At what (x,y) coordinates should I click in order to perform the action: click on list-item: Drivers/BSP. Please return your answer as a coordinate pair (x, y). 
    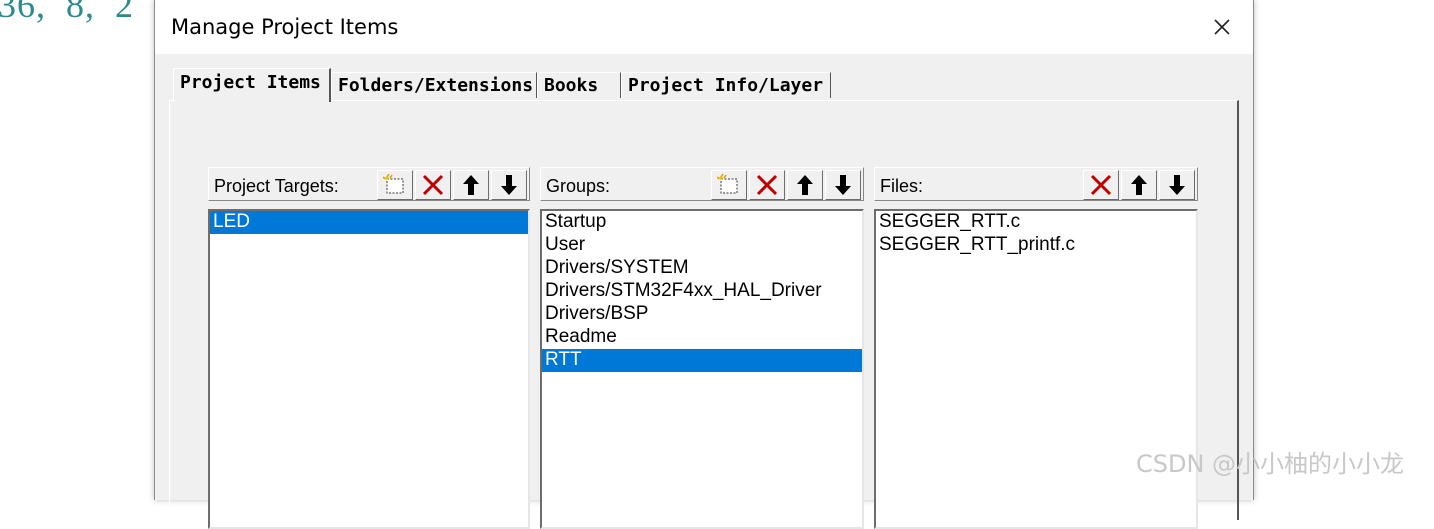
    Looking at the image, I should click on (702, 314).